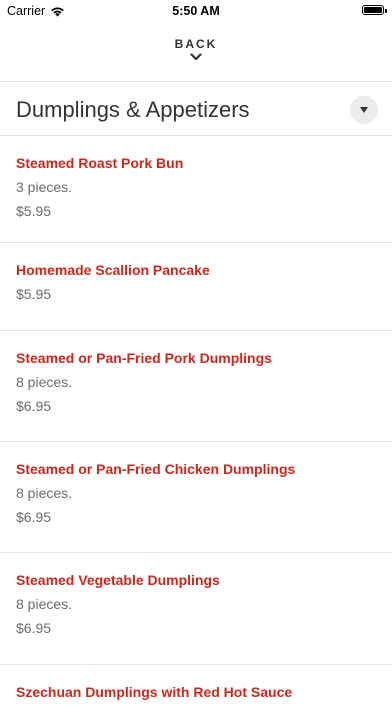 The height and width of the screenshot is (725, 392). I want to click on section-header: Dumplings & Appetizers, so click(196, 108).